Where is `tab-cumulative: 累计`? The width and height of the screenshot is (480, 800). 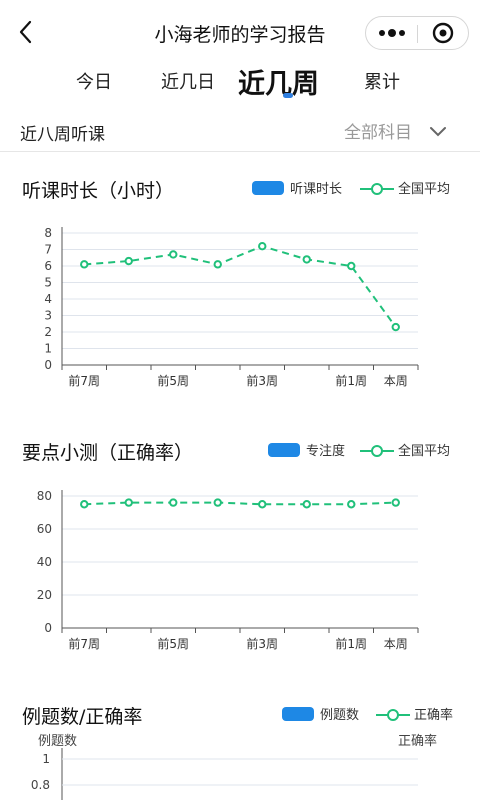 tab-cumulative: 累计 is located at coordinates (382, 81).